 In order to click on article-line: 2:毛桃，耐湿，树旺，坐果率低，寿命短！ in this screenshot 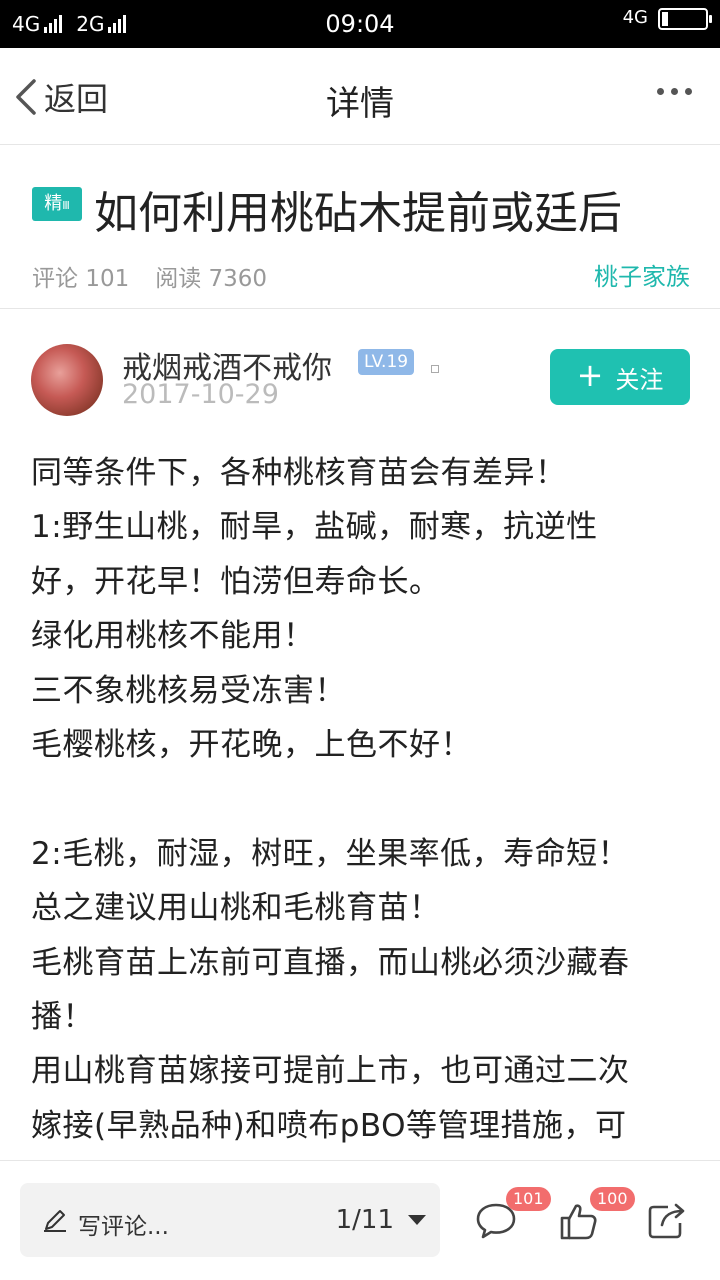, I will do `click(330, 853)`.